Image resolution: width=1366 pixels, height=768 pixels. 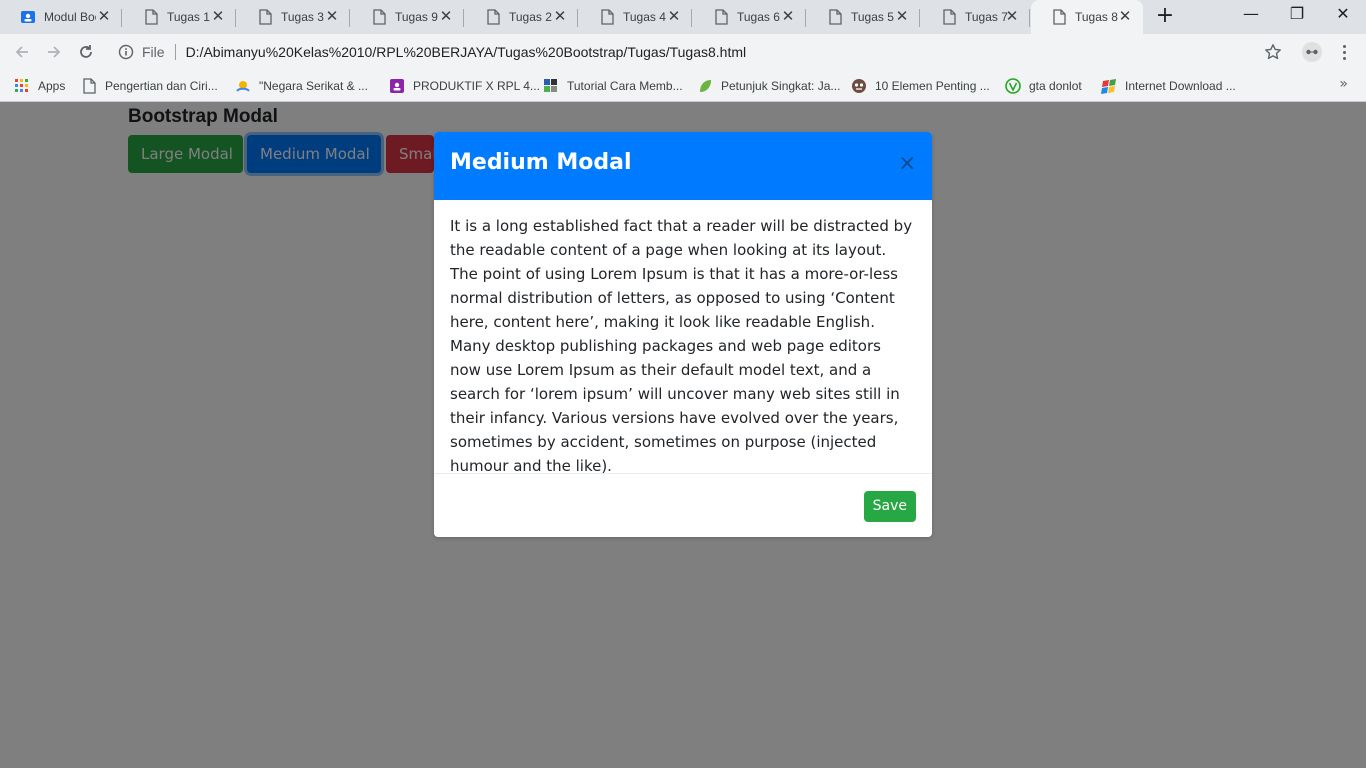 I want to click on forward-arrow-icon, so click(x=54, y=52).